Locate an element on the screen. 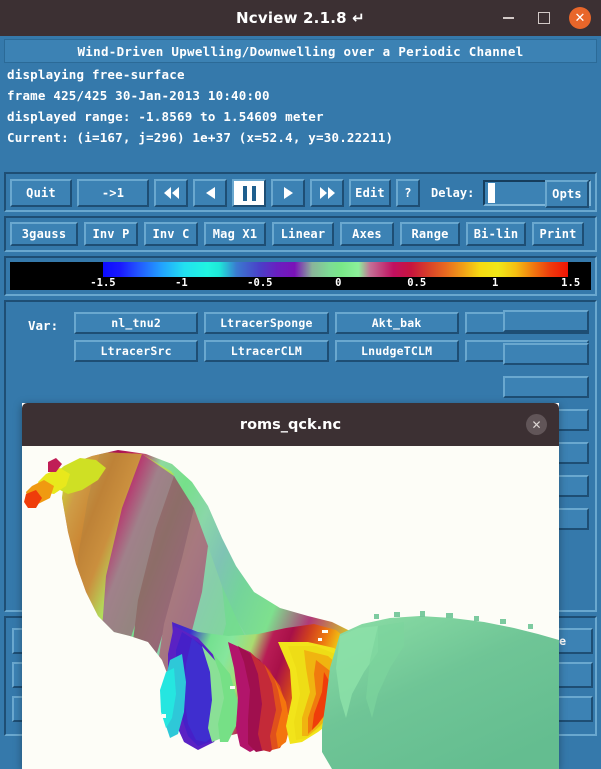 This screenshot has width=601, height=769. plot-window-title: roms_qck.nc is located at coordinates (290, 424).